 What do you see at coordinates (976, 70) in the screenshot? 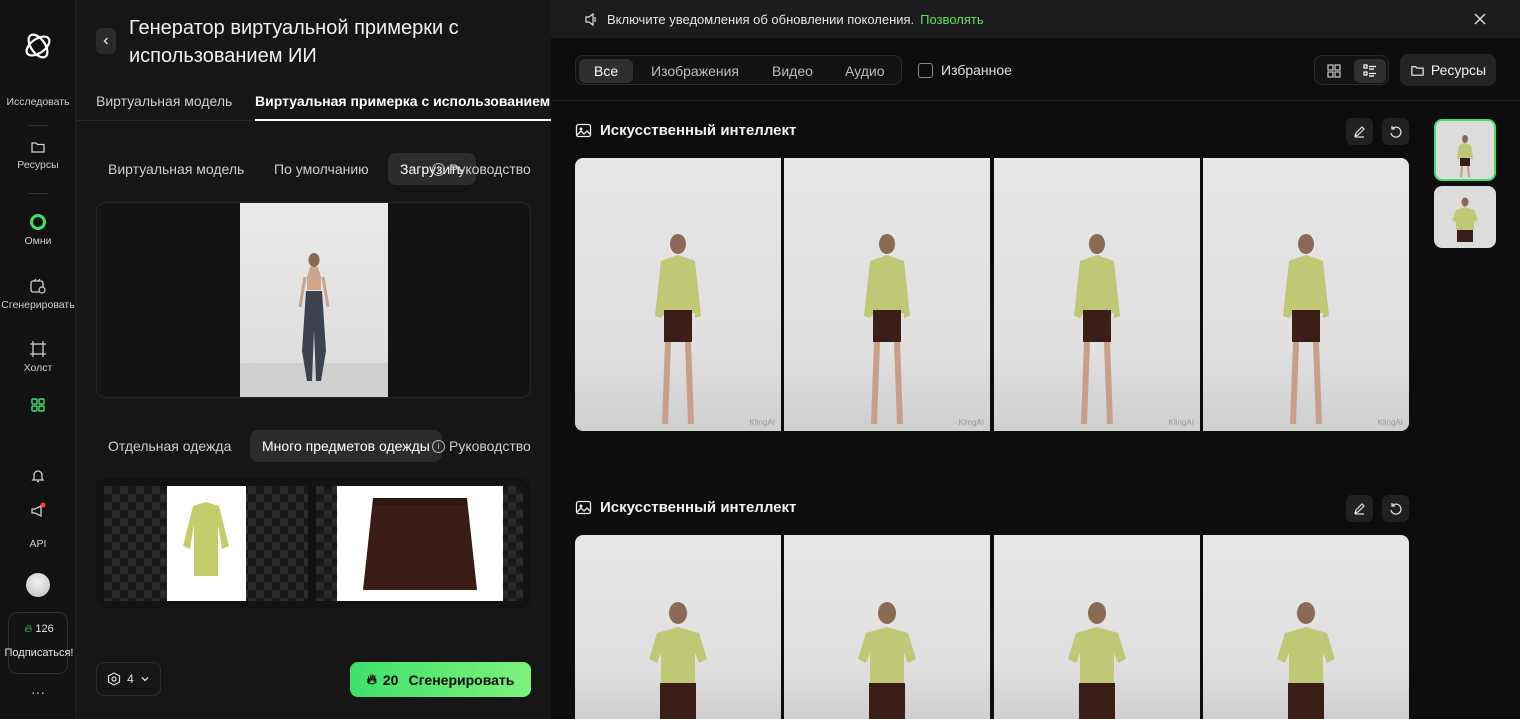
I see `favorites-label: Избранное` at bounding box center [976, 70].